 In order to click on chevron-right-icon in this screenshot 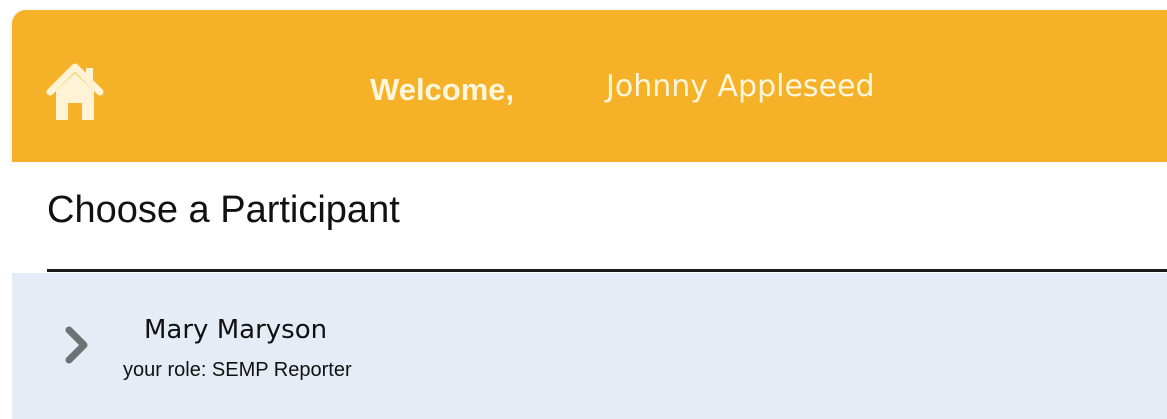, I will do `click(76, 345)`.